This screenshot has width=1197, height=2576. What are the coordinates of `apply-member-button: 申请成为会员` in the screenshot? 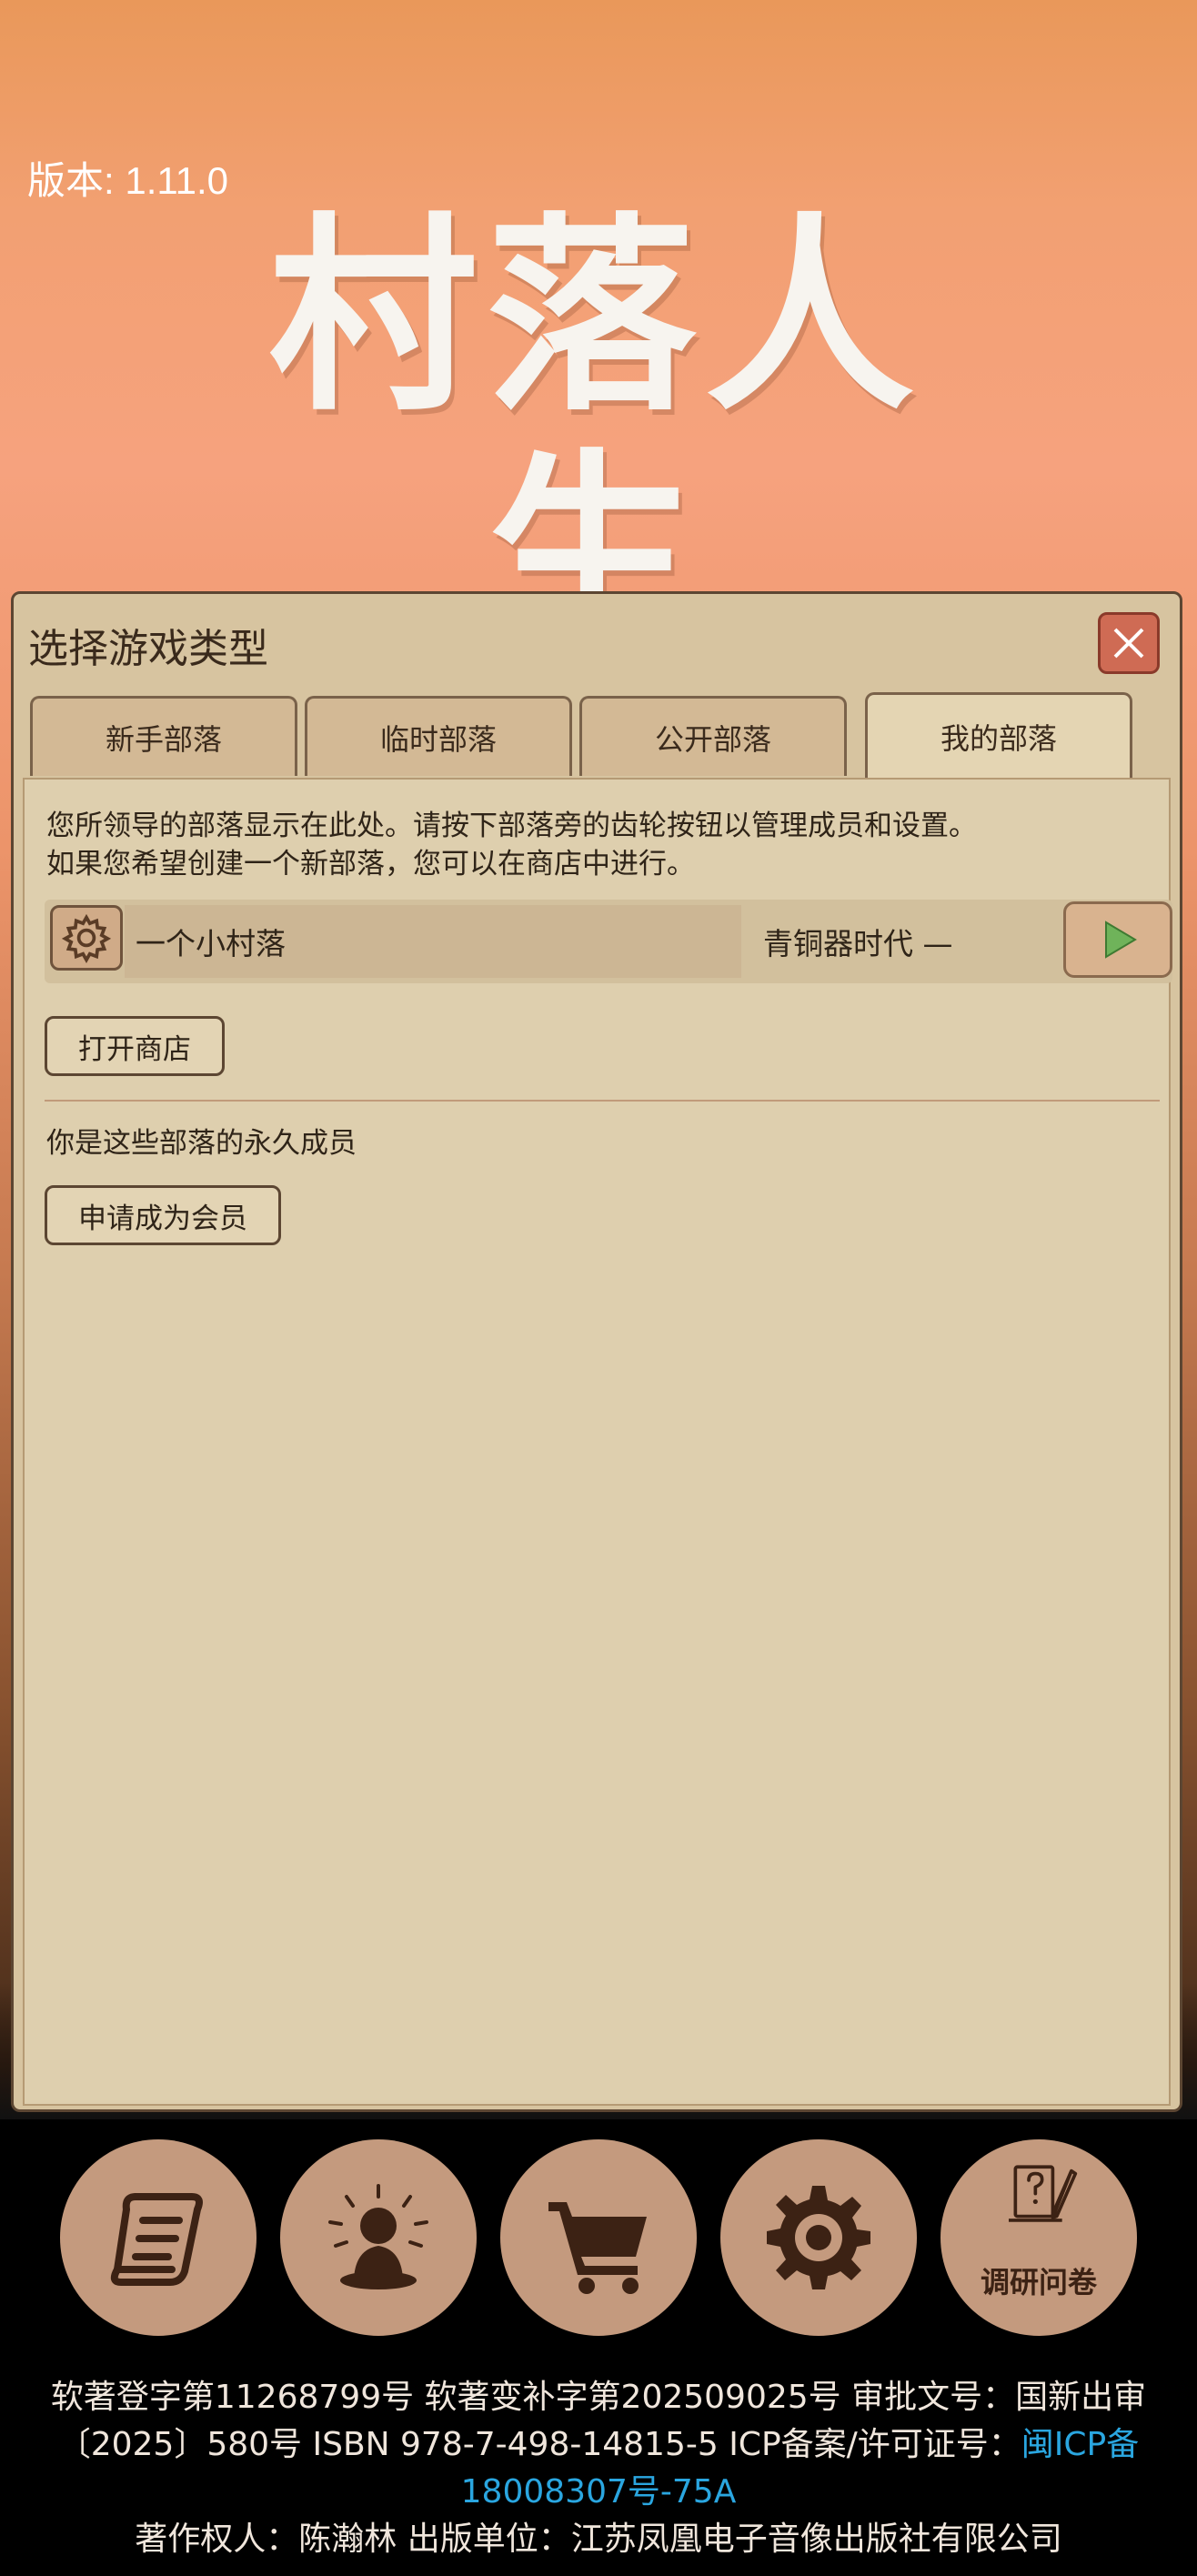 It's located at (163, 1215).